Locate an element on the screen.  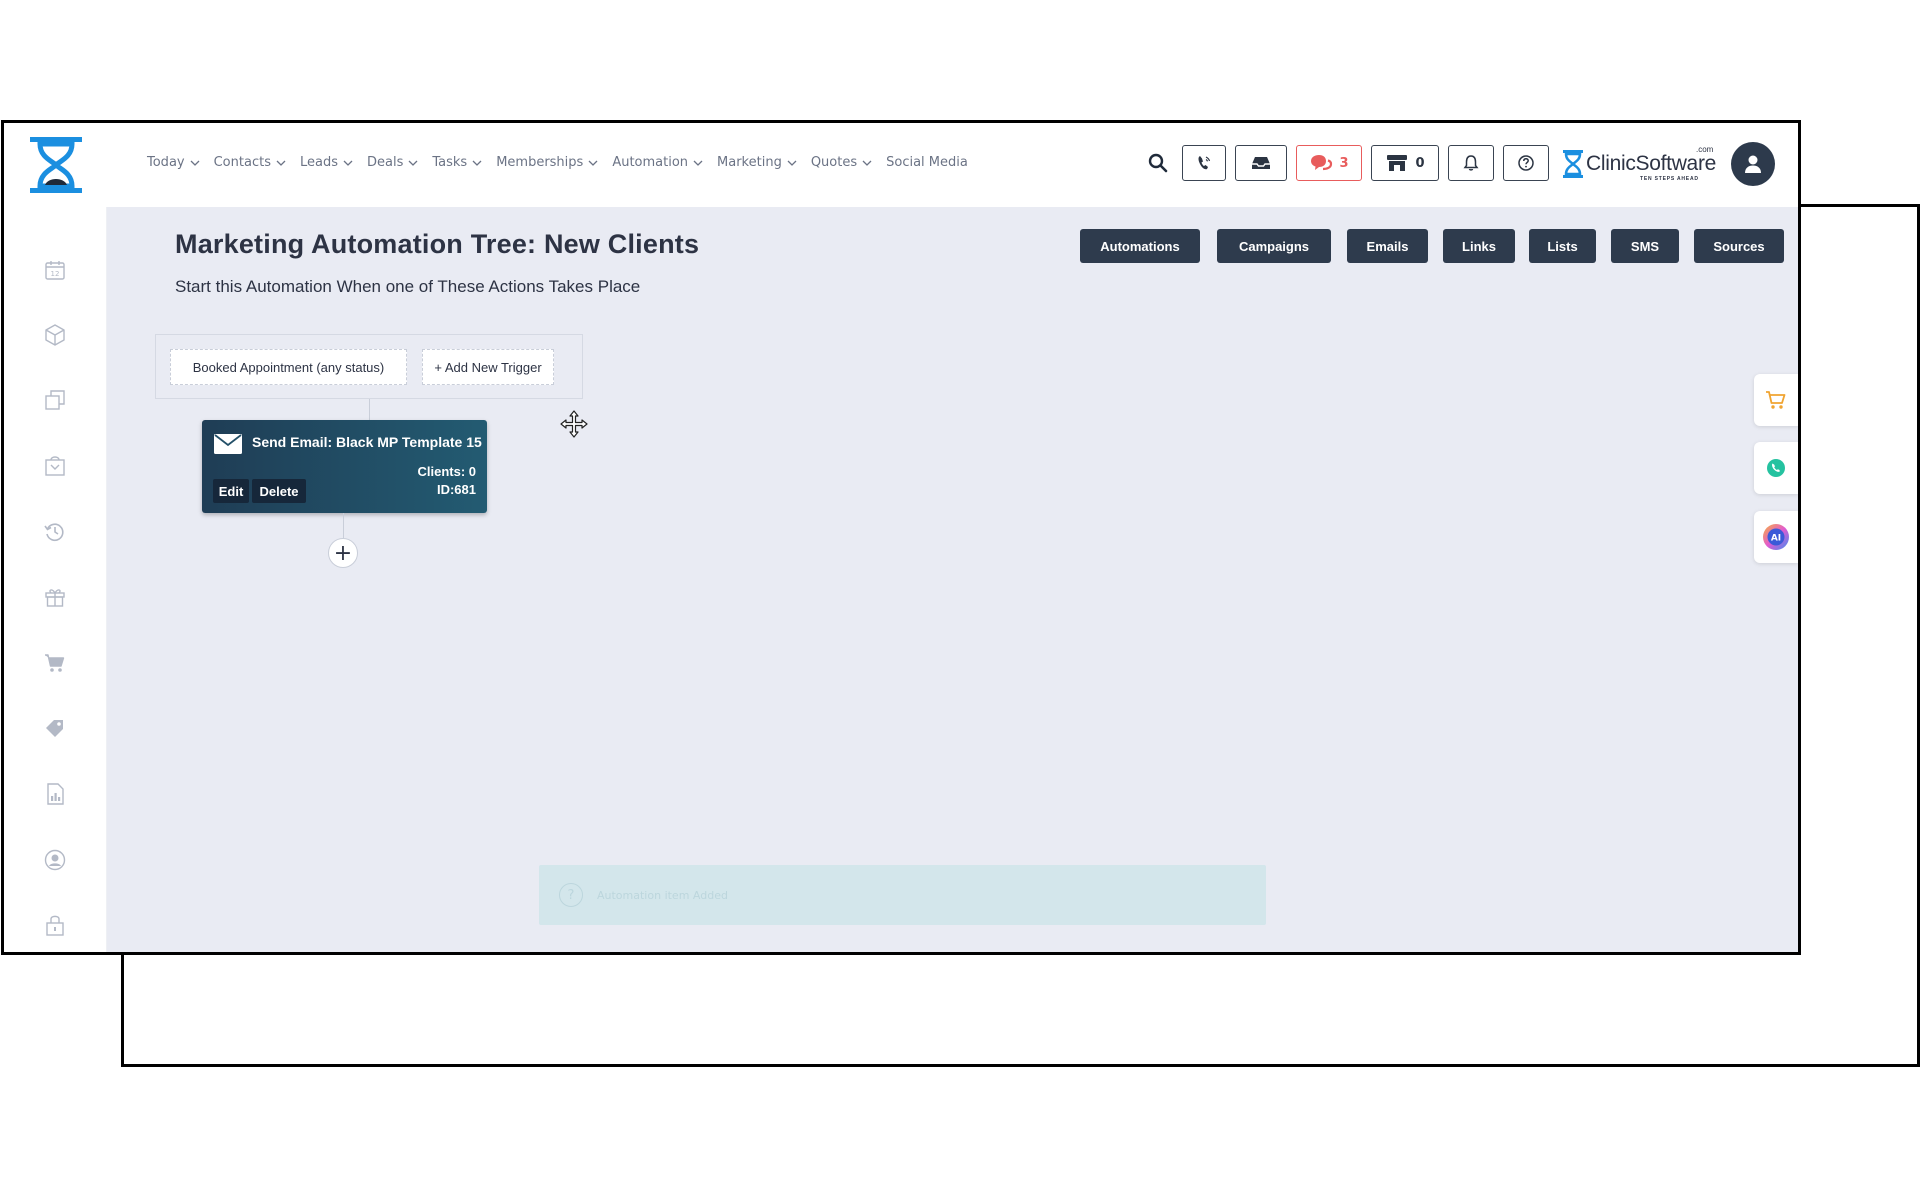
brand-name: ClinicSoftware is located at coordinates (1651, 163).